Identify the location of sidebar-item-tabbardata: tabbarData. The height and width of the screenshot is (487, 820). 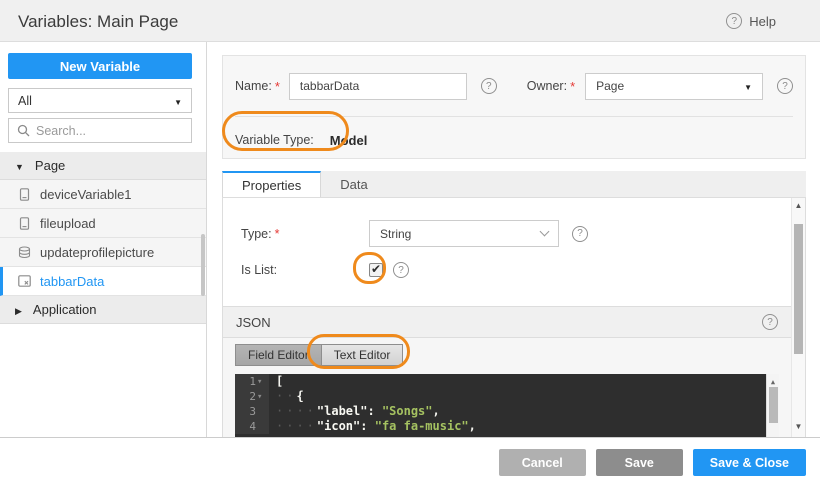
(103, 281).